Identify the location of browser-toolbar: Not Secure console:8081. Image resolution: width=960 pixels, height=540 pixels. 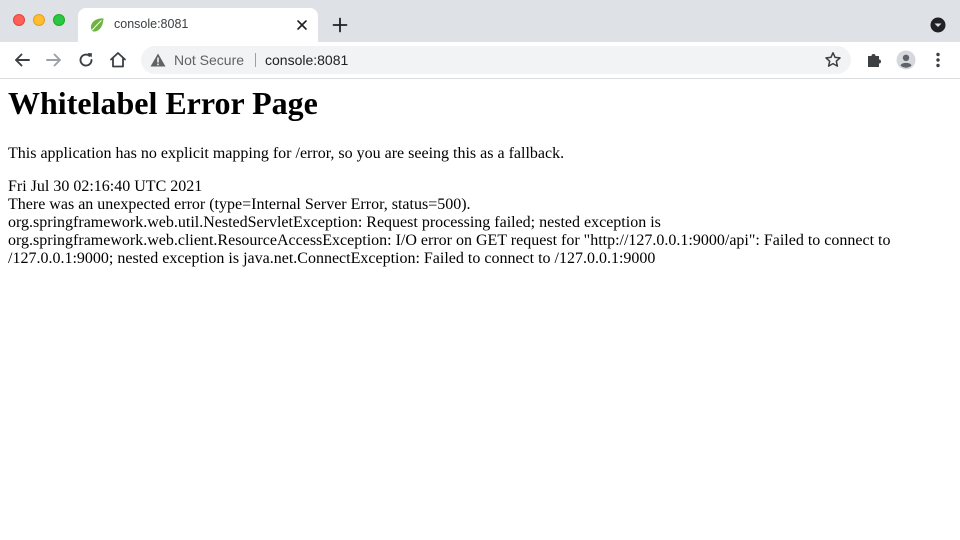
(480, 60).